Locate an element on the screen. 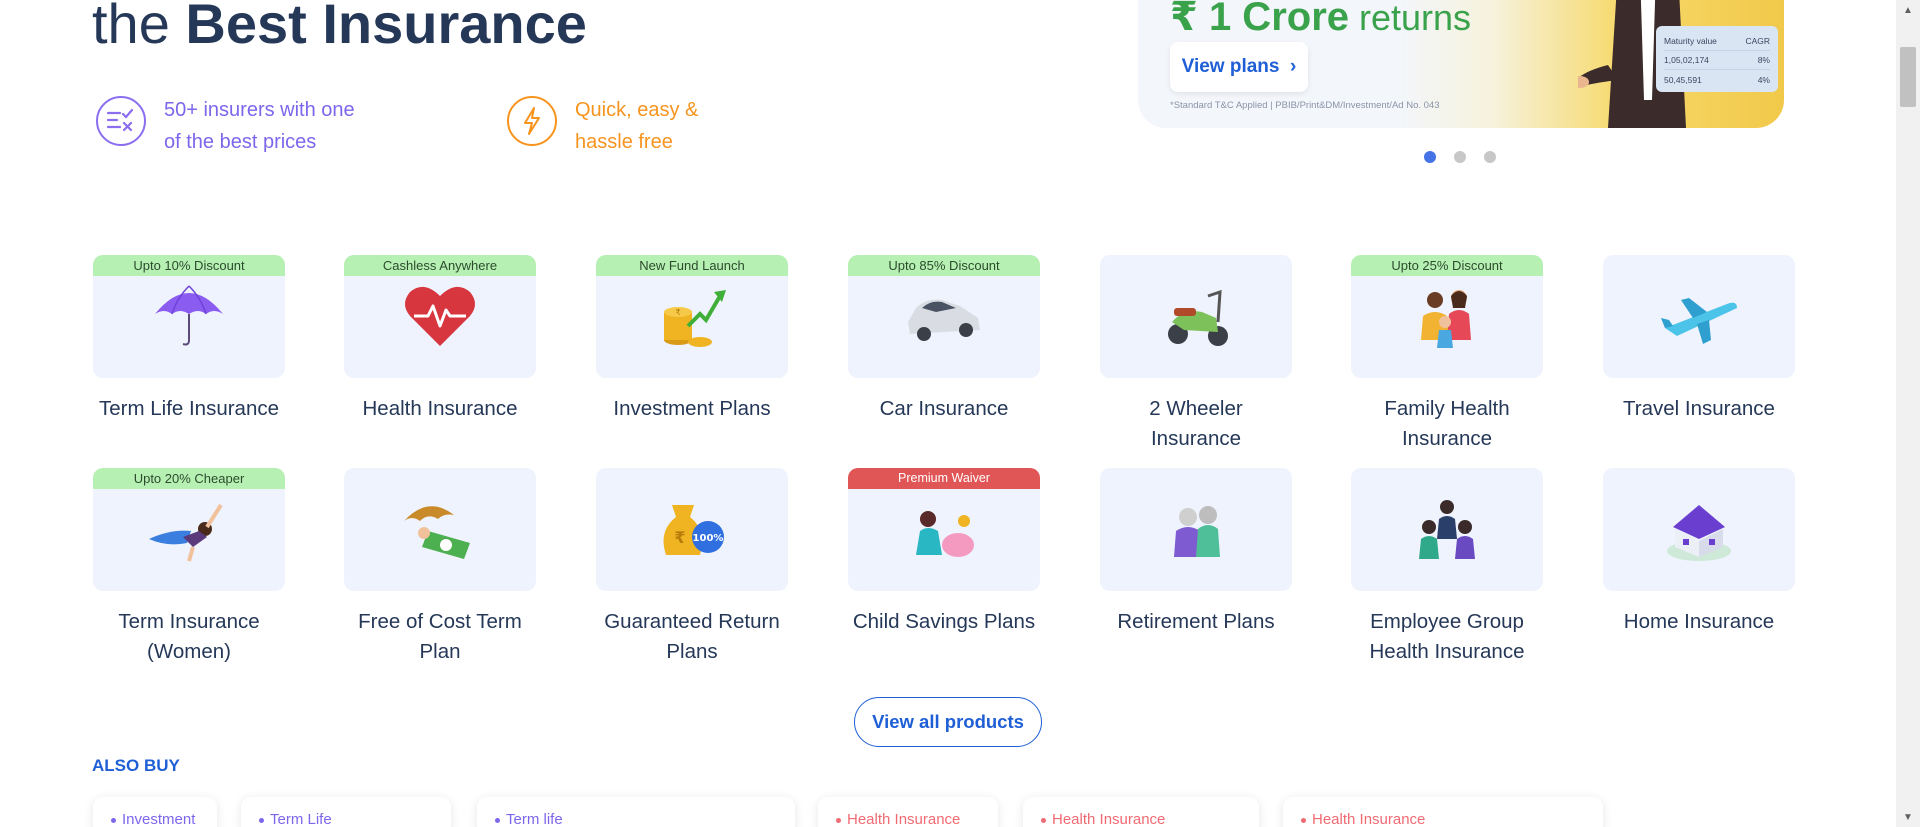  product-card-health: Cashless Anywhere Health Insurance is located at coordinates (440, 339).